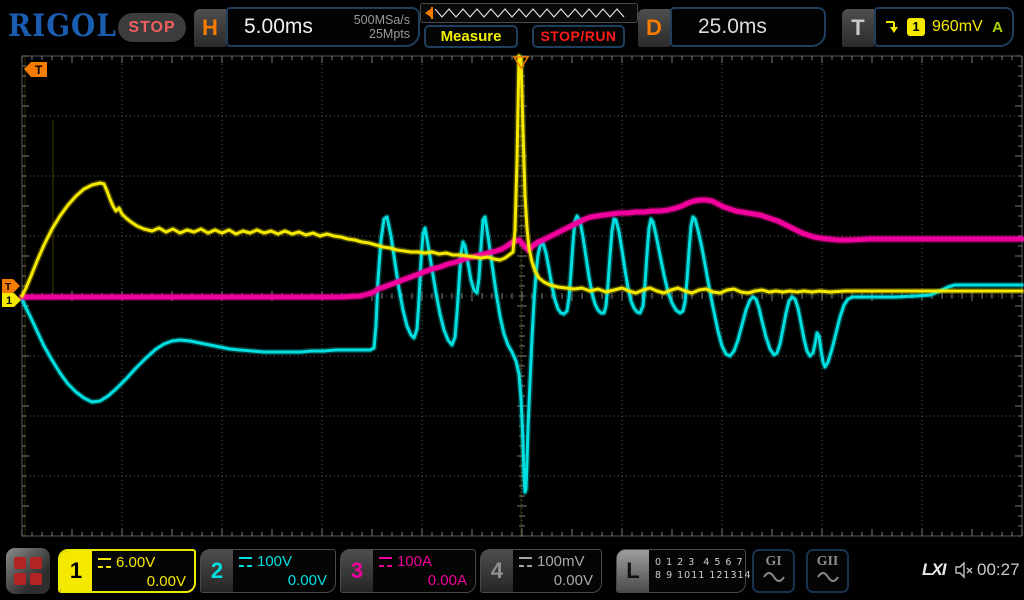 The height and width of the screenshot is (600, 1024). Describe the element at coordinates (892, 27) in the screenshot. I see `falling-edge-icon` at that location.